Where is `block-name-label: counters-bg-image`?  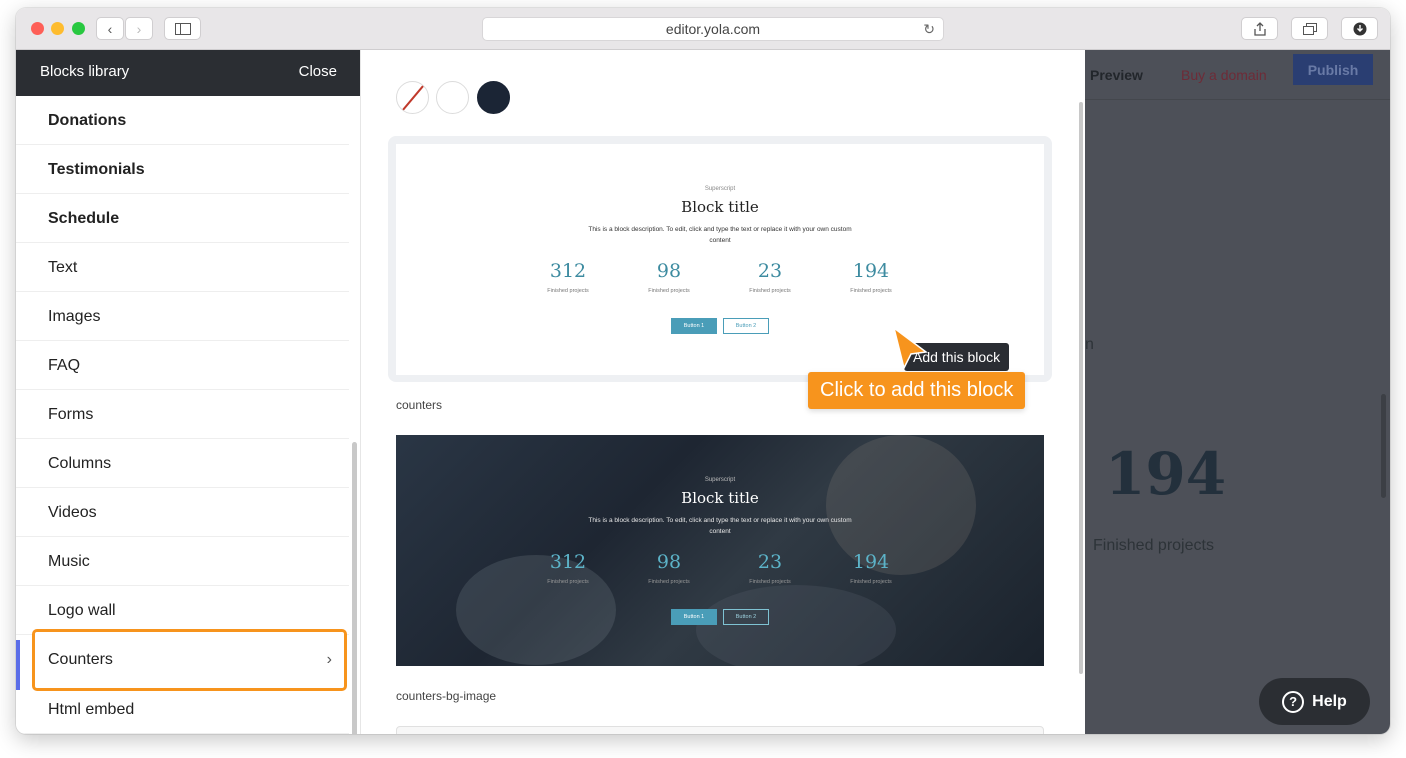
block-name-label: counters-bg-image is located at coordinates (446, 696).